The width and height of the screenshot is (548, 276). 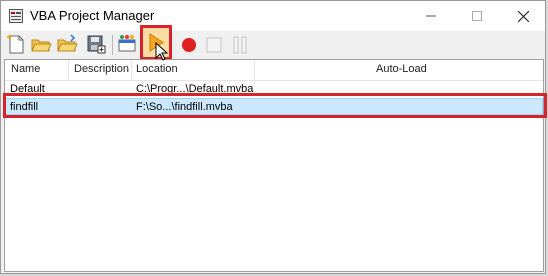 I want to click on pause-icon, so click(x=240, y=45).